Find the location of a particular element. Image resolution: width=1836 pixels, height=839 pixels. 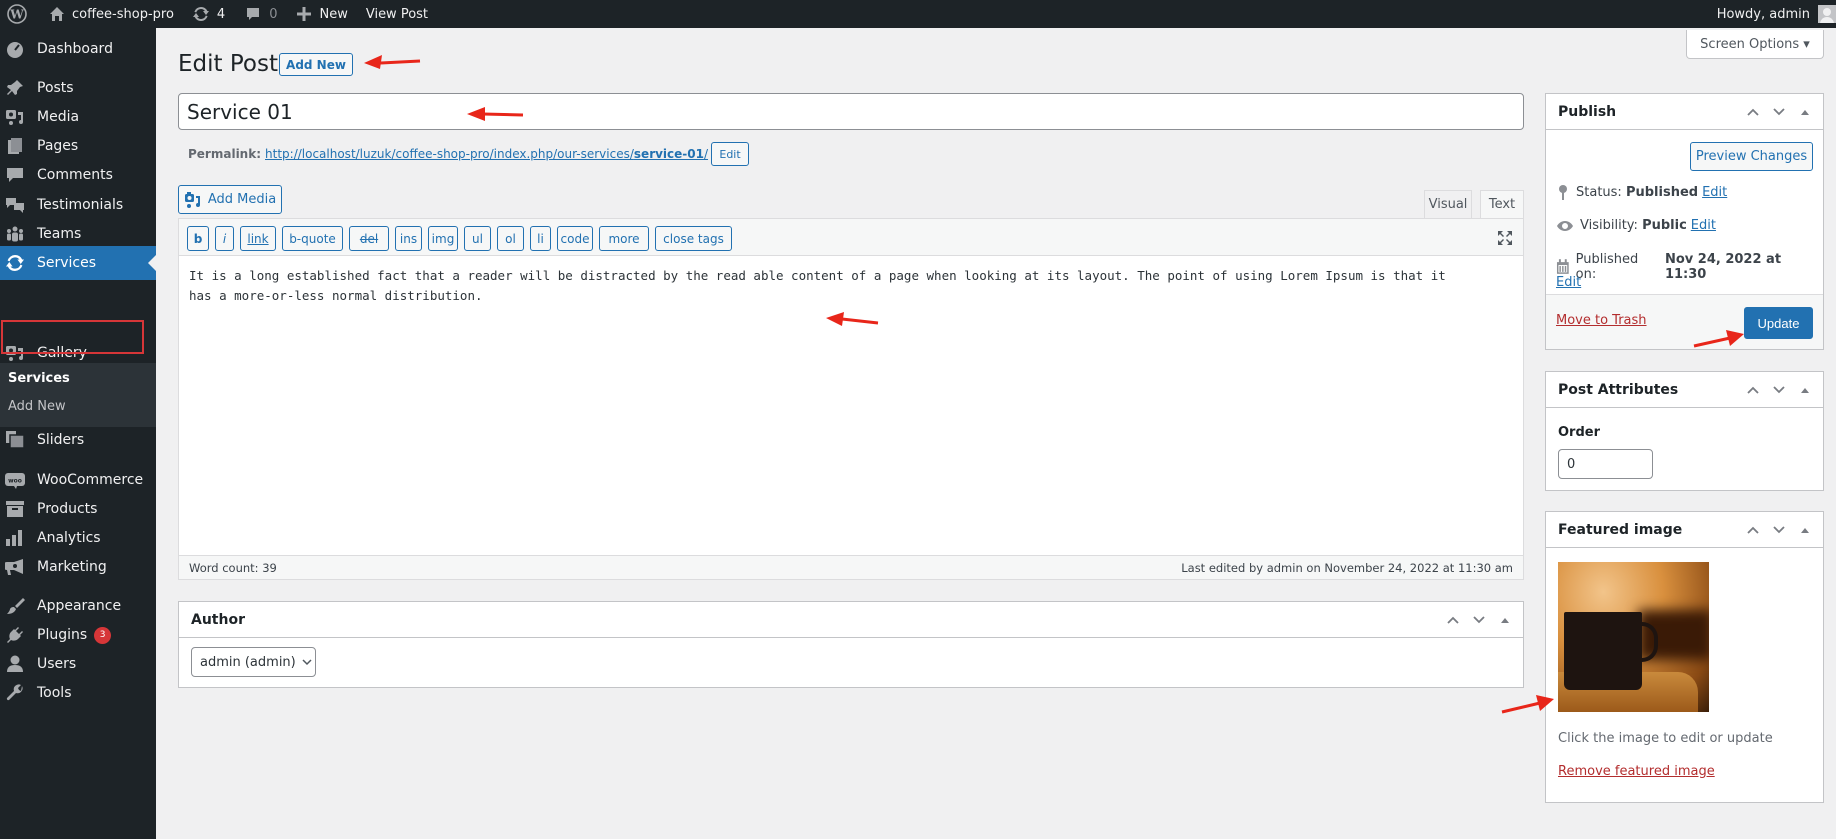

comments-link: 0 is located at coordinates (261, 14).